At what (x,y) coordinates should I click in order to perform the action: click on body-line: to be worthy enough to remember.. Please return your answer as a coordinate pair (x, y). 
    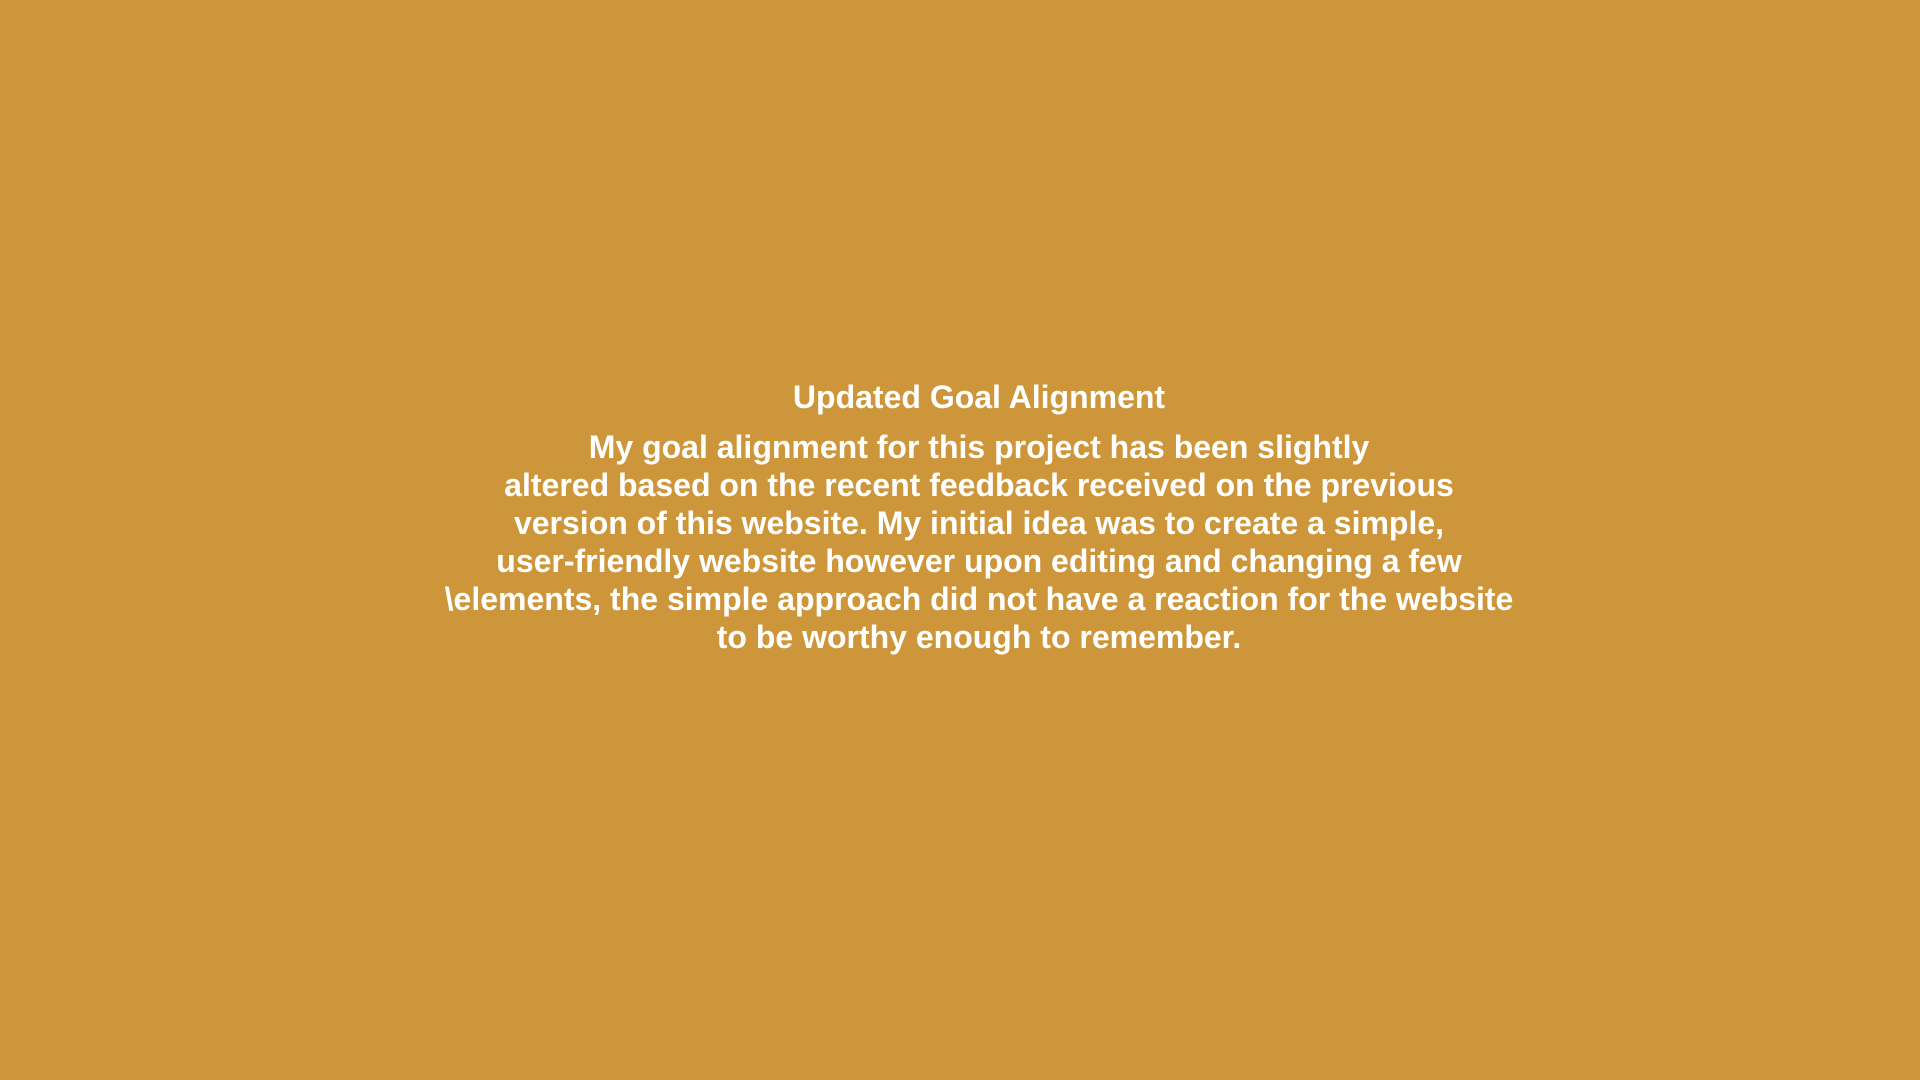
    Looking at the image, I should click on (979, 637).